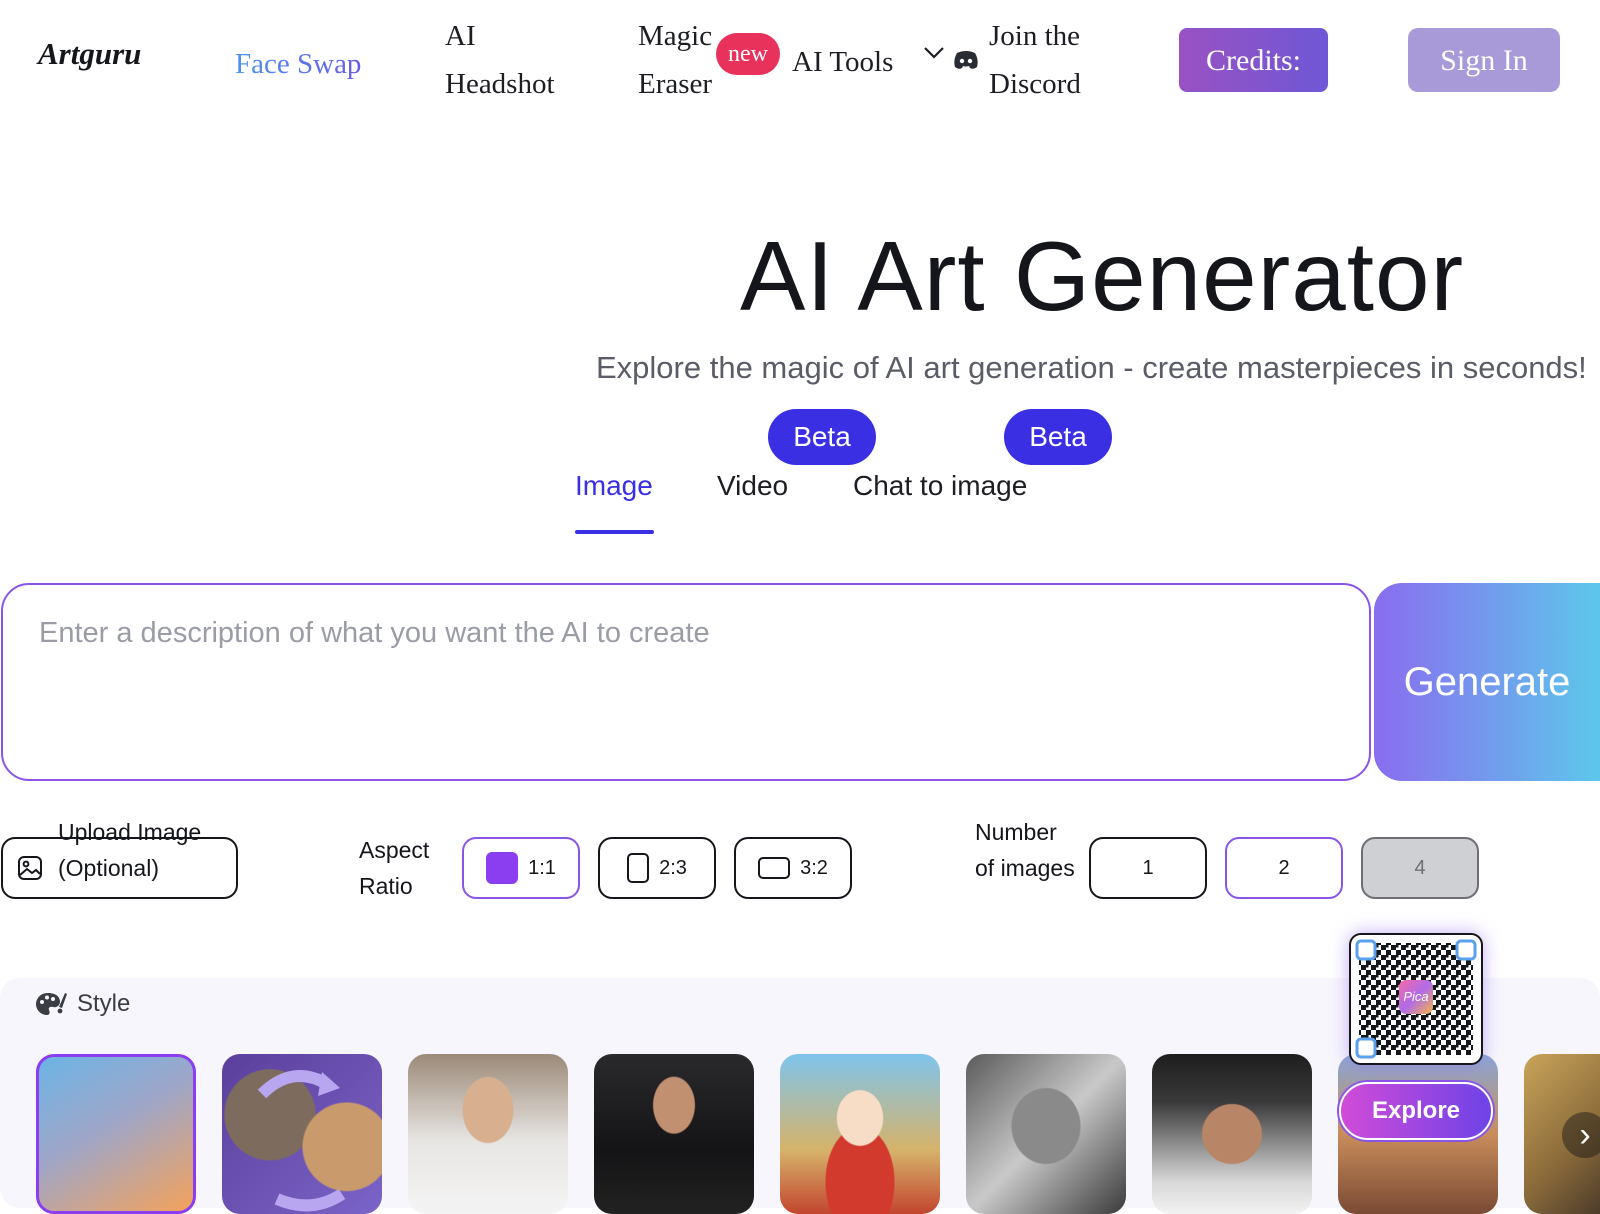 The width and height of the screenshot is (1600, 1214). I want to click on nav-ai-headshot-line2: Headshot, so click(500, 84).